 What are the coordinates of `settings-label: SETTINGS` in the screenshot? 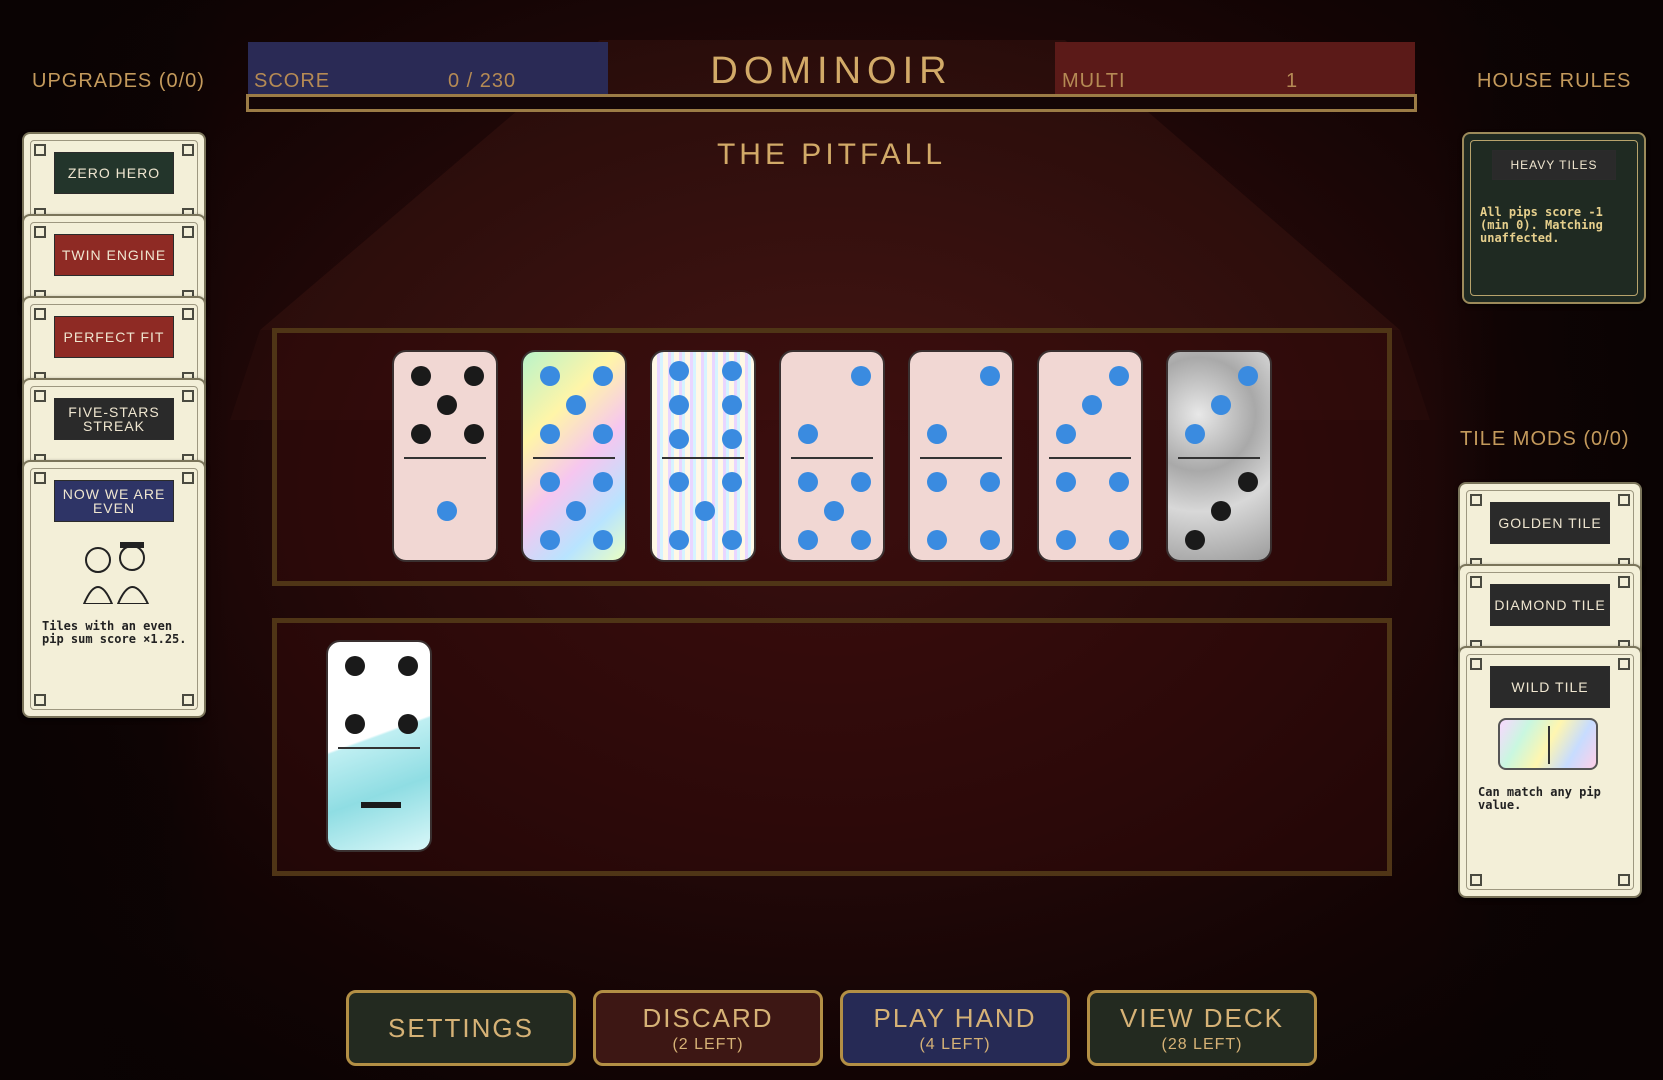 It's located at (460, 1027).